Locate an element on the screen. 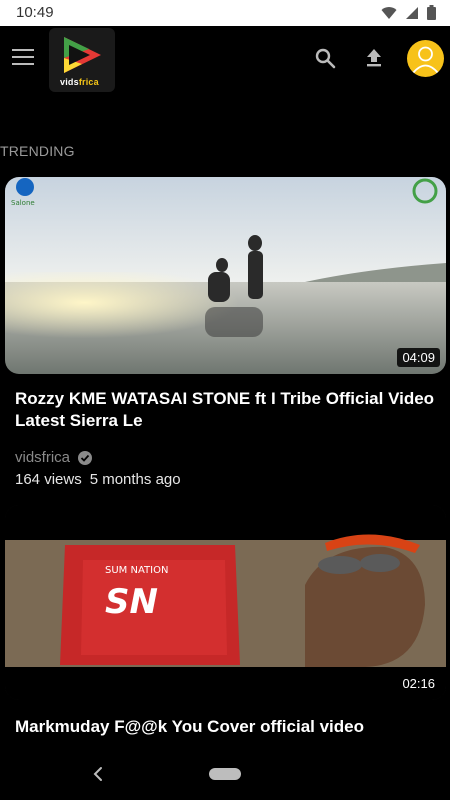  app-logo: vidsfrica is located at coordinates (82, 60).